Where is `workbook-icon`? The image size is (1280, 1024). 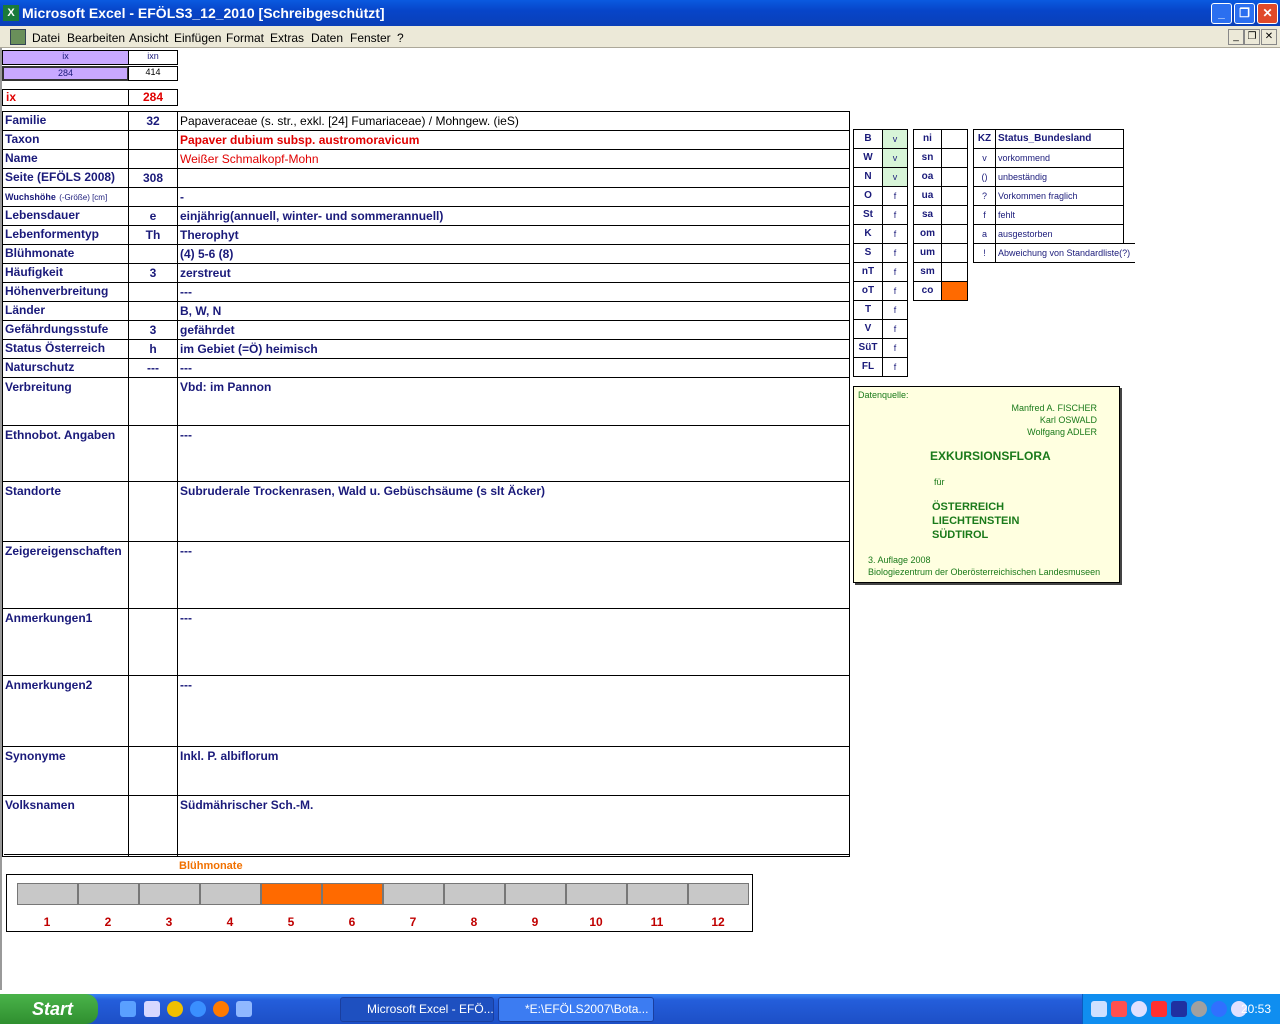 workbook-icon is located at coordinates (18, 37).